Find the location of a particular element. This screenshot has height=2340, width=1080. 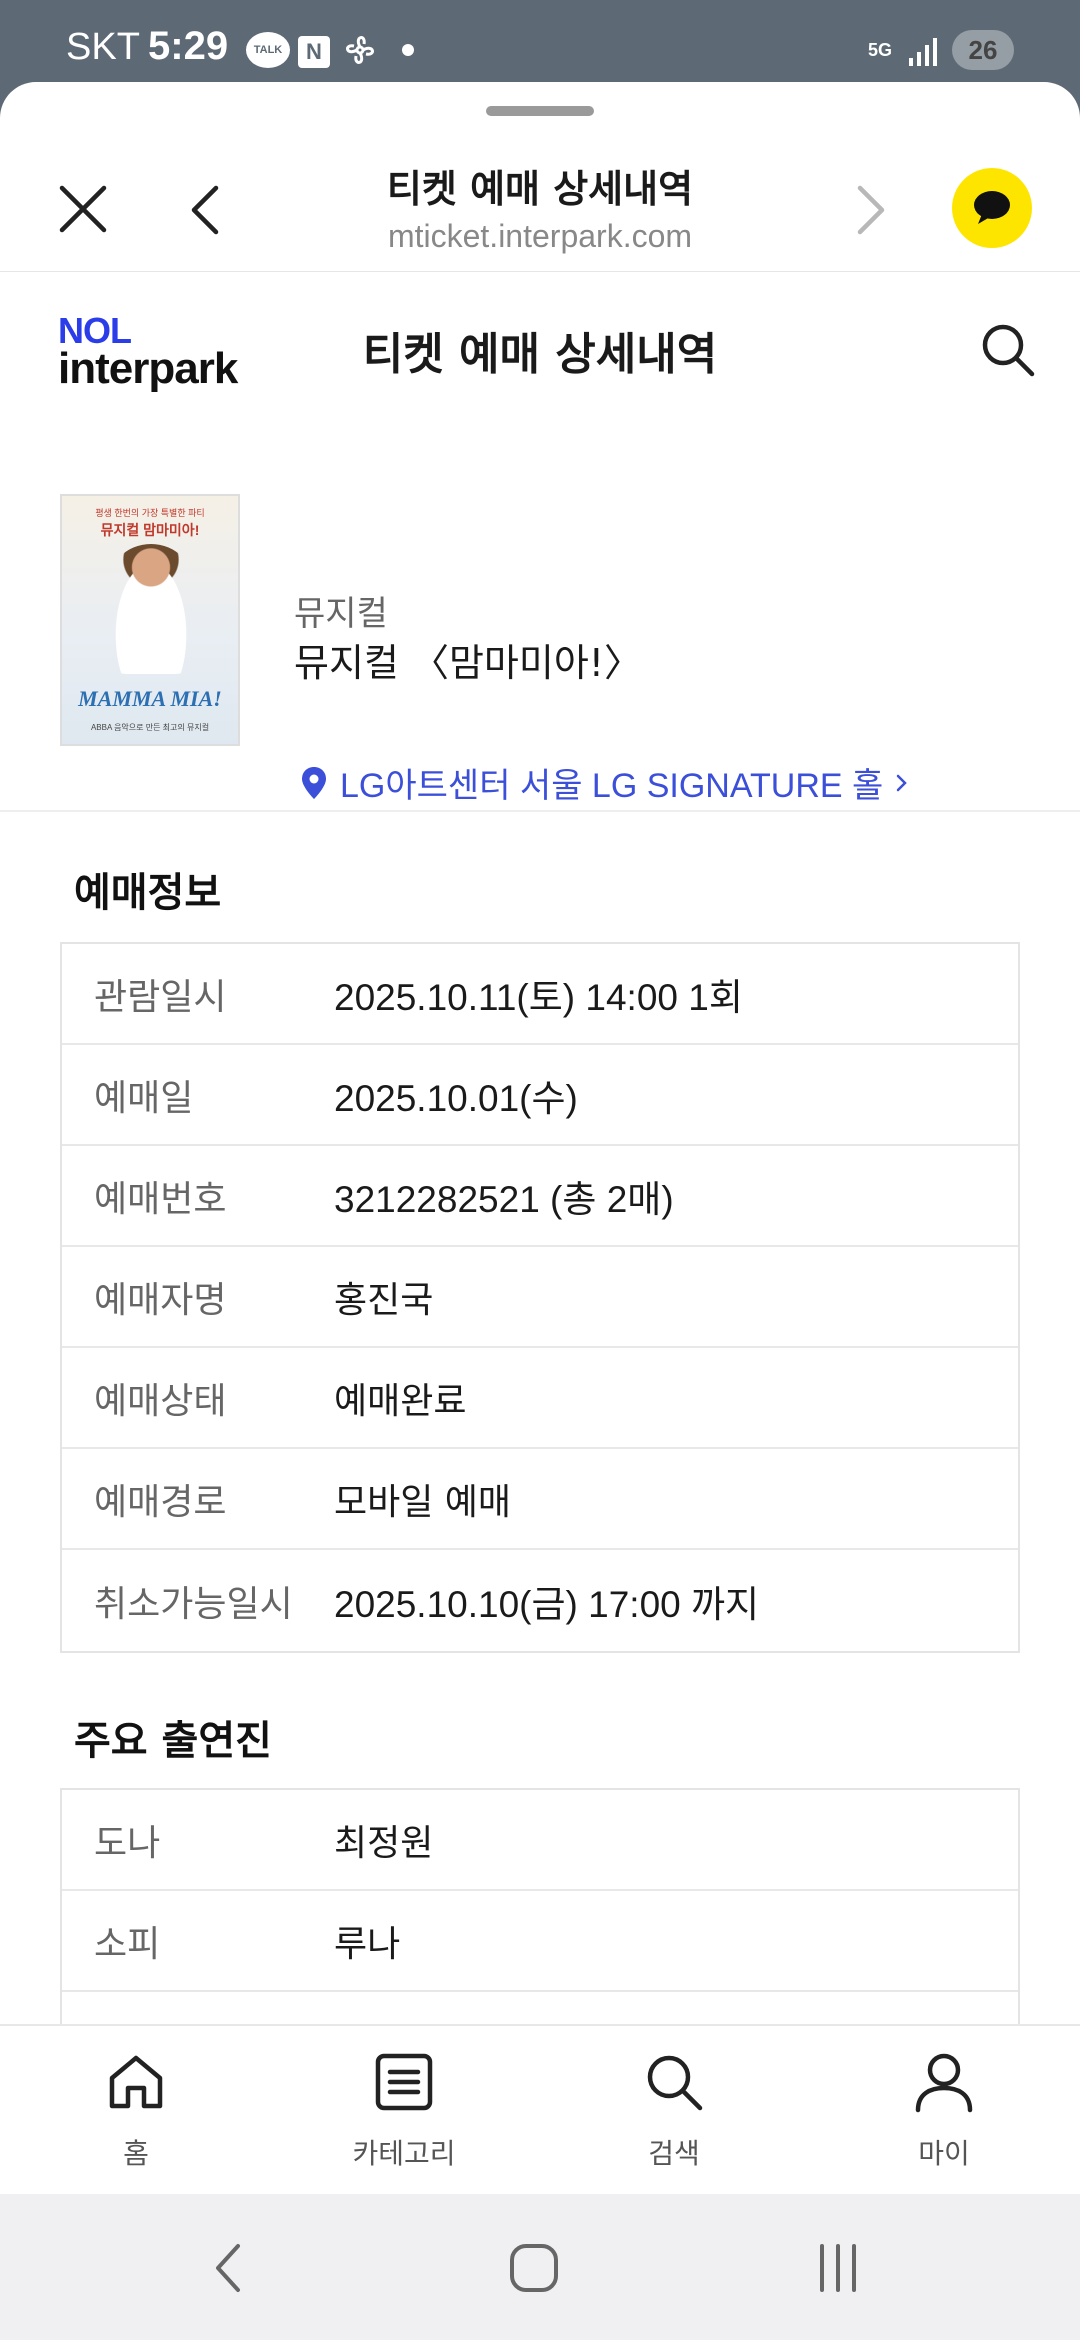

back-icon is located at coordinates (206, 210).